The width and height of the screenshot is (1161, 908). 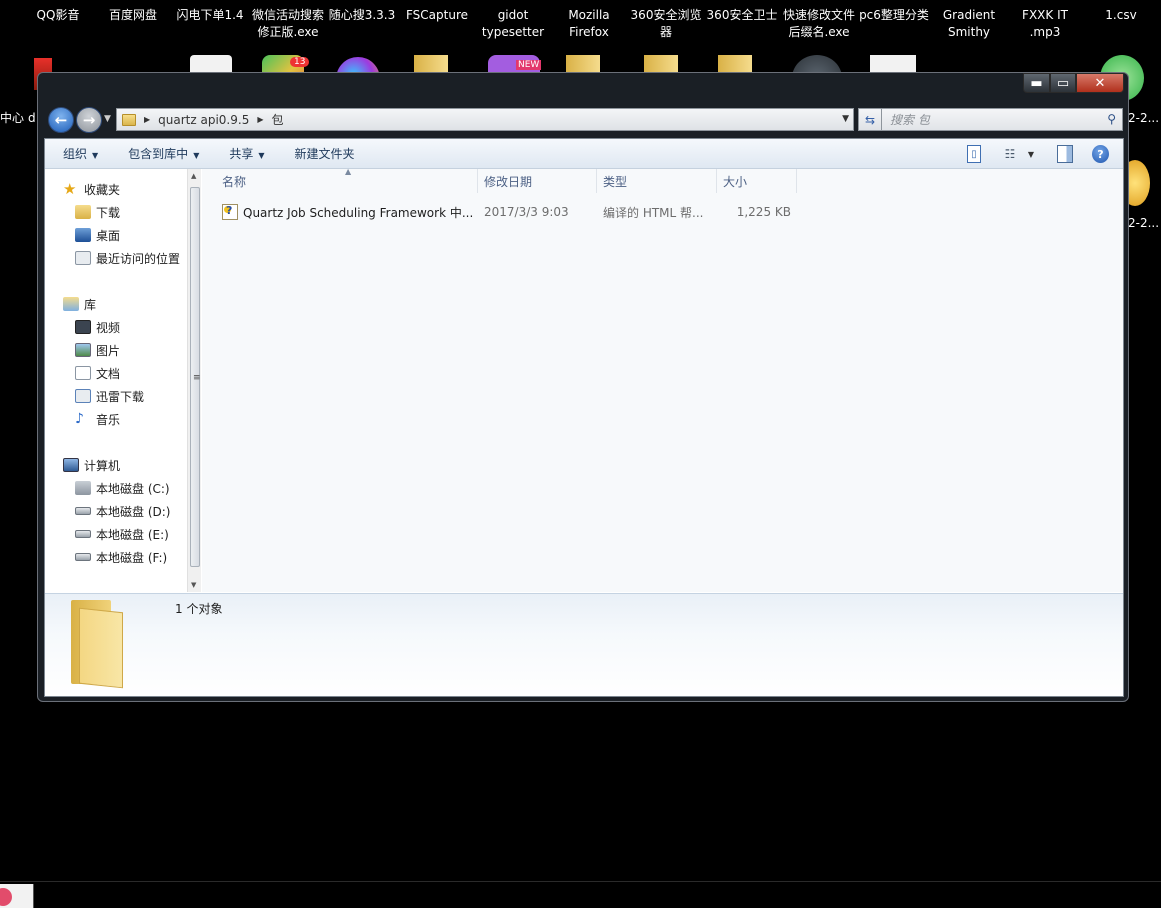 What do you see at coordinates (109, 396) in the screenshot?
I see `sidebar-item-thunder-downloads: 迅雷下载` at bounding box center [109, 396].